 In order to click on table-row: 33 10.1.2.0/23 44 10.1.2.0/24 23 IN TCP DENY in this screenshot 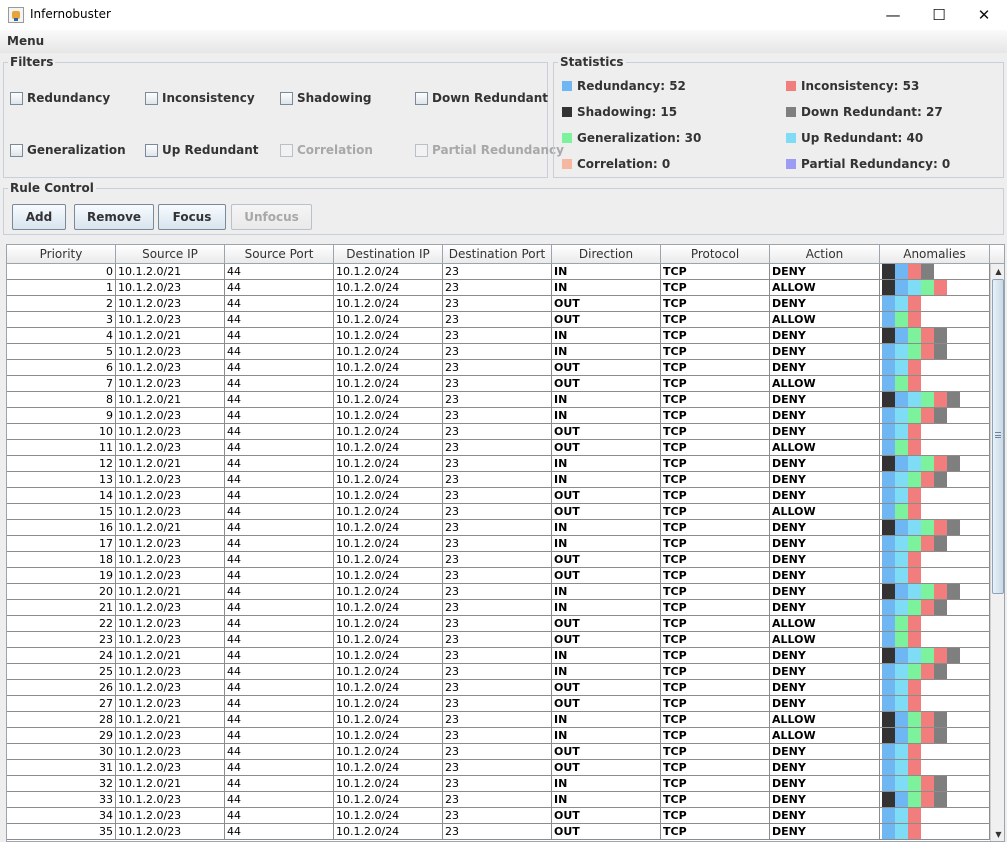, I will do `click(498, 800)`.